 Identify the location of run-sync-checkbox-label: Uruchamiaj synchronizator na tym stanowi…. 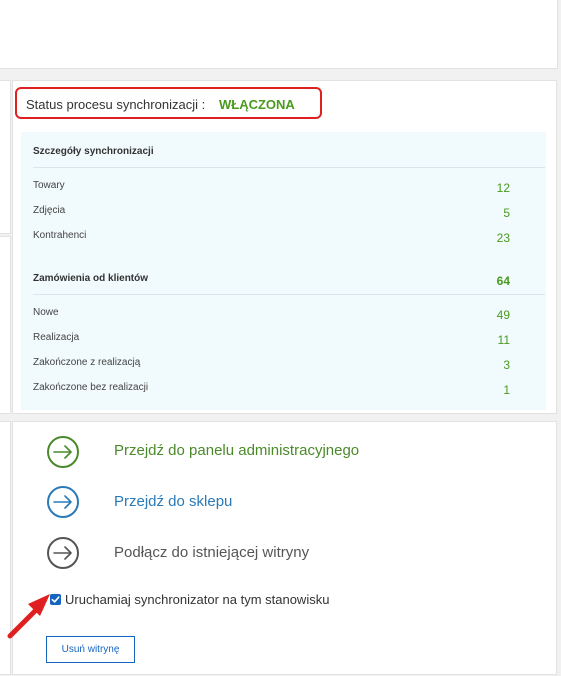
(197, 599).